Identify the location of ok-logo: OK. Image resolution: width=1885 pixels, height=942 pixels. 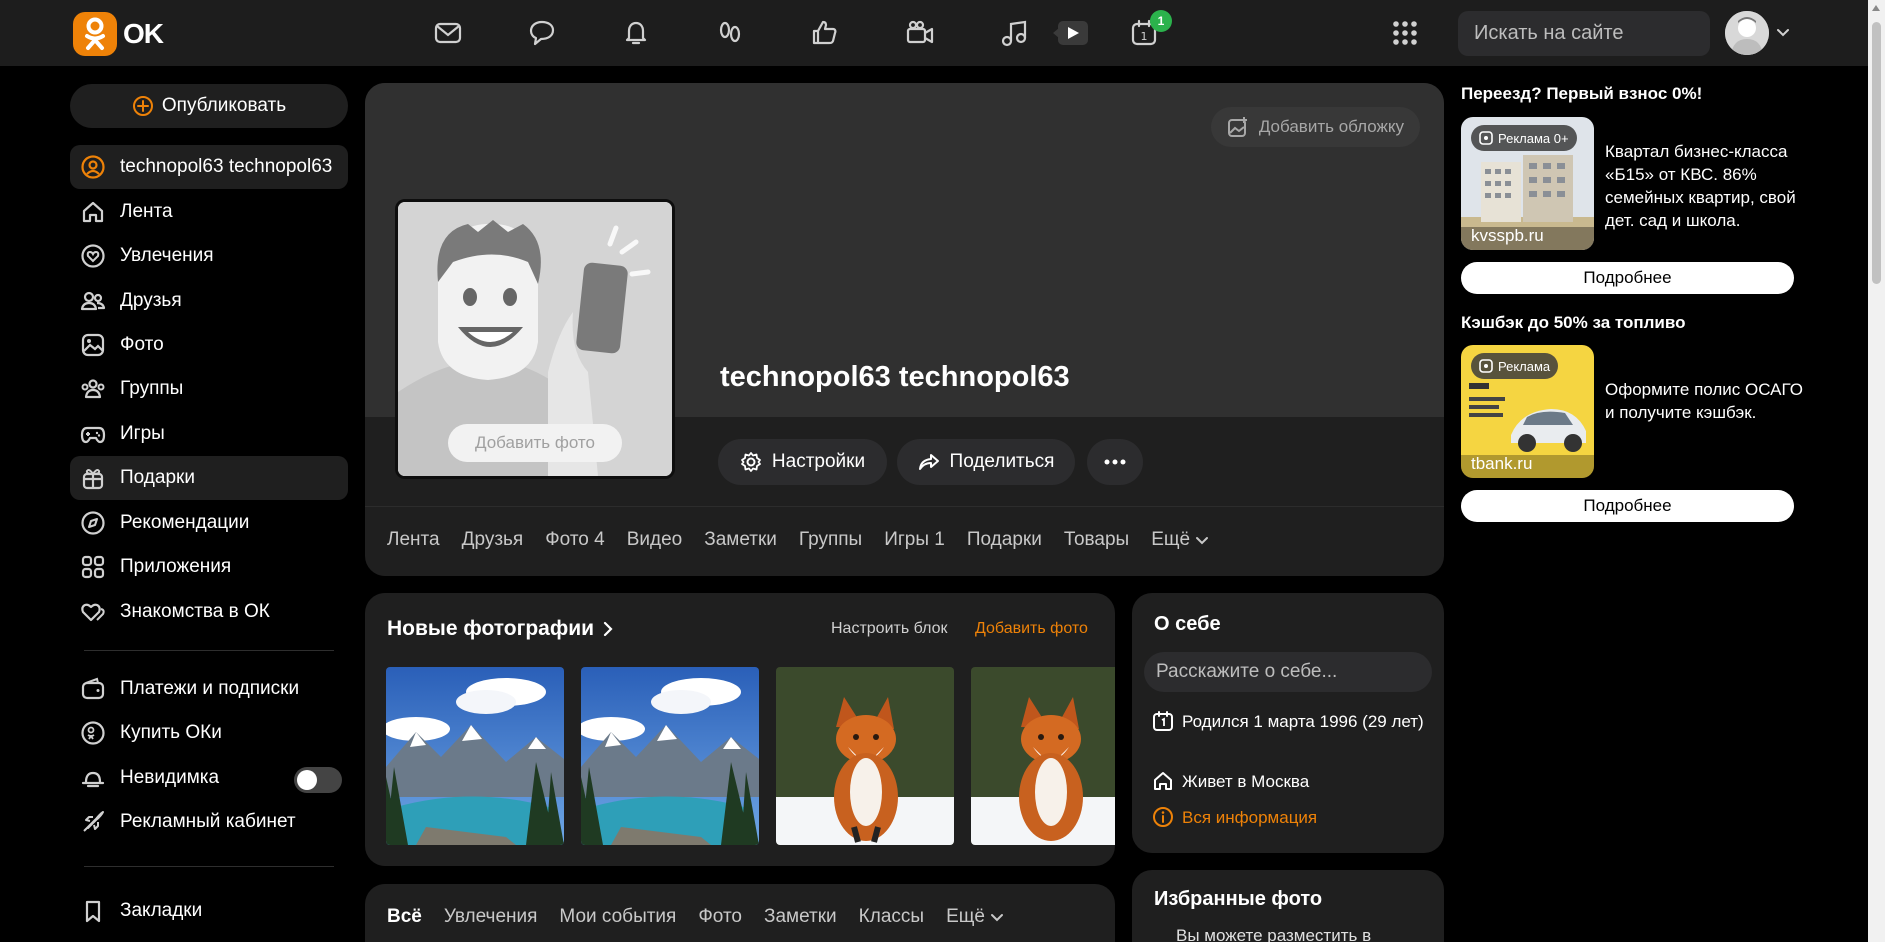
(118, 34).